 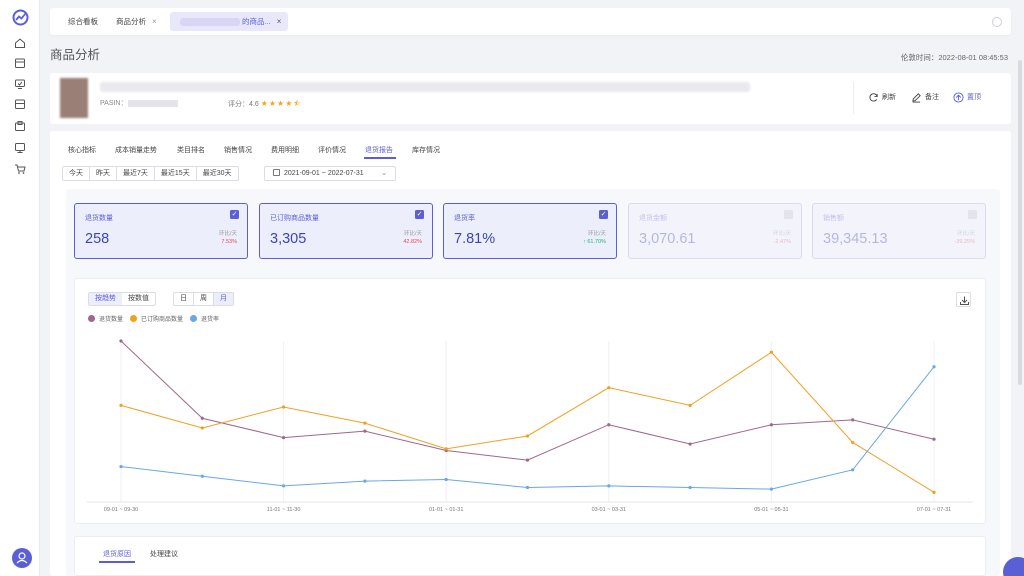 I want to click on desktop-icon, so click(x=20, y=148).